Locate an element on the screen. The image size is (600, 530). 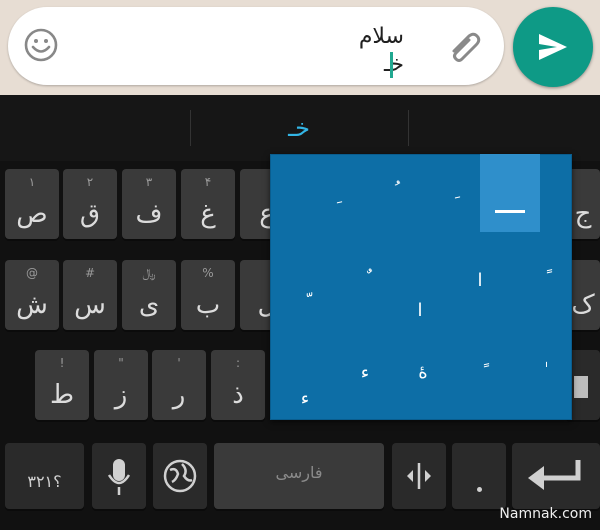
diacritic-key: َ is located at coordinates (335, 208).